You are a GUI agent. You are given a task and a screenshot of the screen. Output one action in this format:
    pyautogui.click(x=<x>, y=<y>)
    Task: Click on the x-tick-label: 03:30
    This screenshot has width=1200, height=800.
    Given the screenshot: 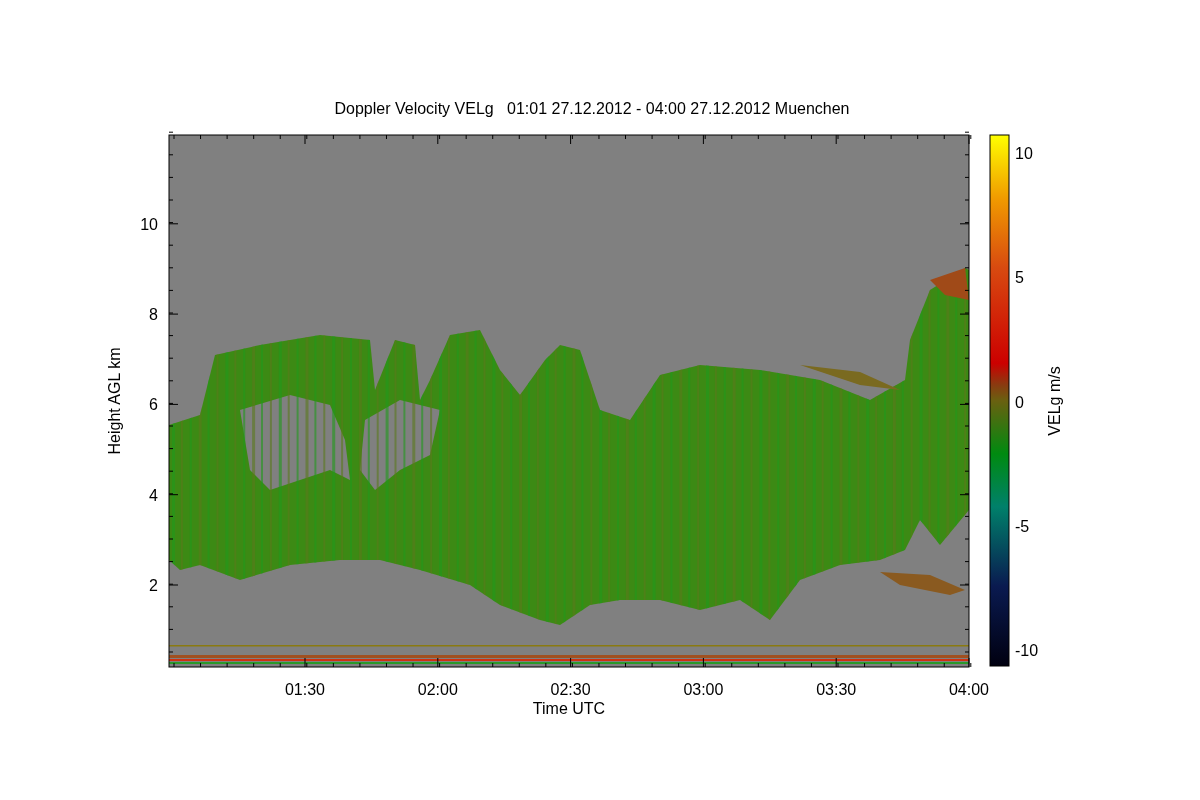 What is the action you would take?
    pyautogui.click(x=836, y=689)
    